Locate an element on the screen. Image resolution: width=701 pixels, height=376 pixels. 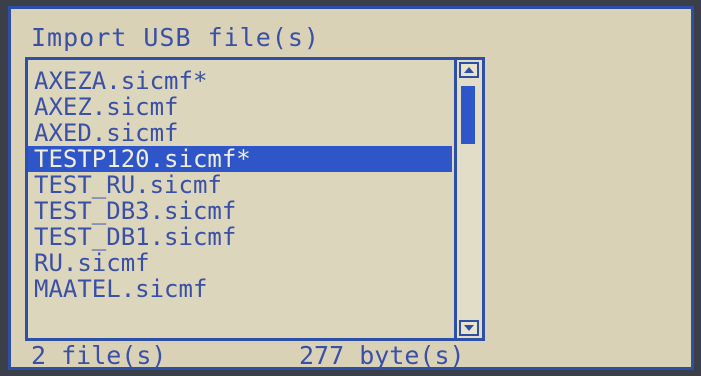
list-item: TEST_DB3.sicmf is located at coordinates (240, 211).